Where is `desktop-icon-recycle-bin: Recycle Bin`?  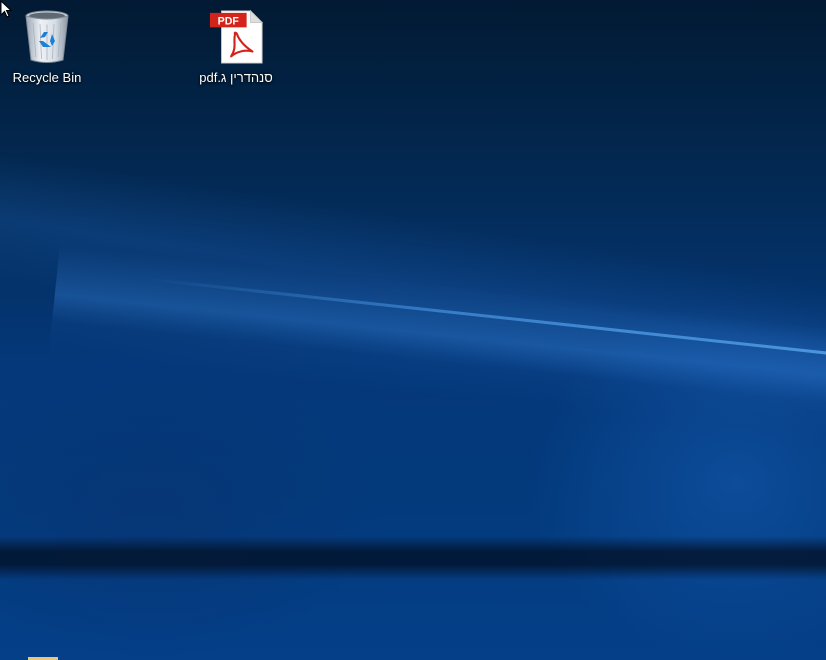
desktop-icon-recycle-bin: Recycle Bin is located at coordinates (47, 46).